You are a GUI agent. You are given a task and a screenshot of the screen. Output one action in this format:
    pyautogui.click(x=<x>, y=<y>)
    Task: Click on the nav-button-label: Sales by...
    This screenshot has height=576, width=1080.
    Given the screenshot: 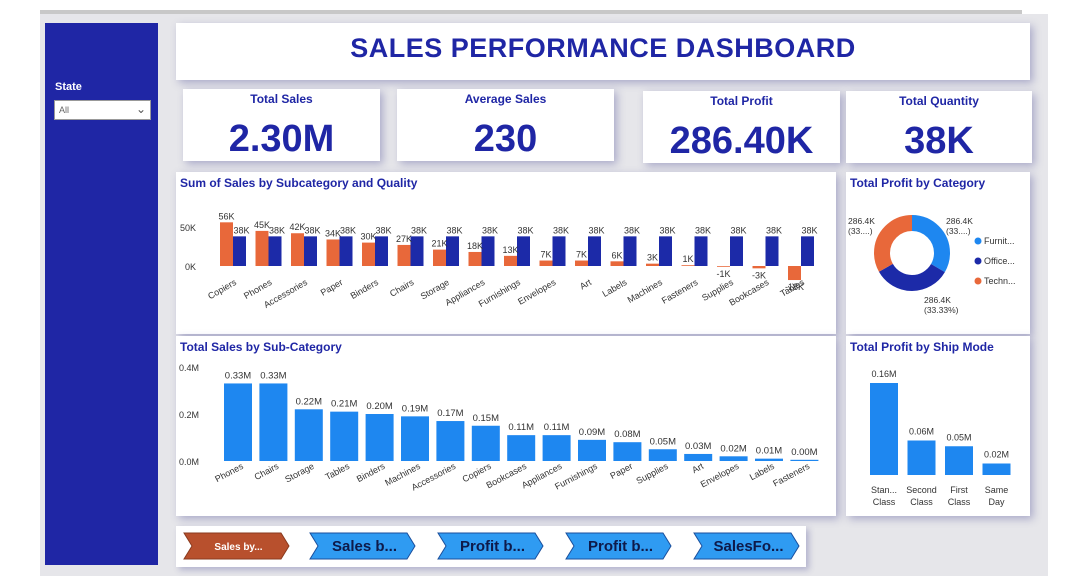 What is the action you would take?
    pyautogui.click(x=238, y=547)
    